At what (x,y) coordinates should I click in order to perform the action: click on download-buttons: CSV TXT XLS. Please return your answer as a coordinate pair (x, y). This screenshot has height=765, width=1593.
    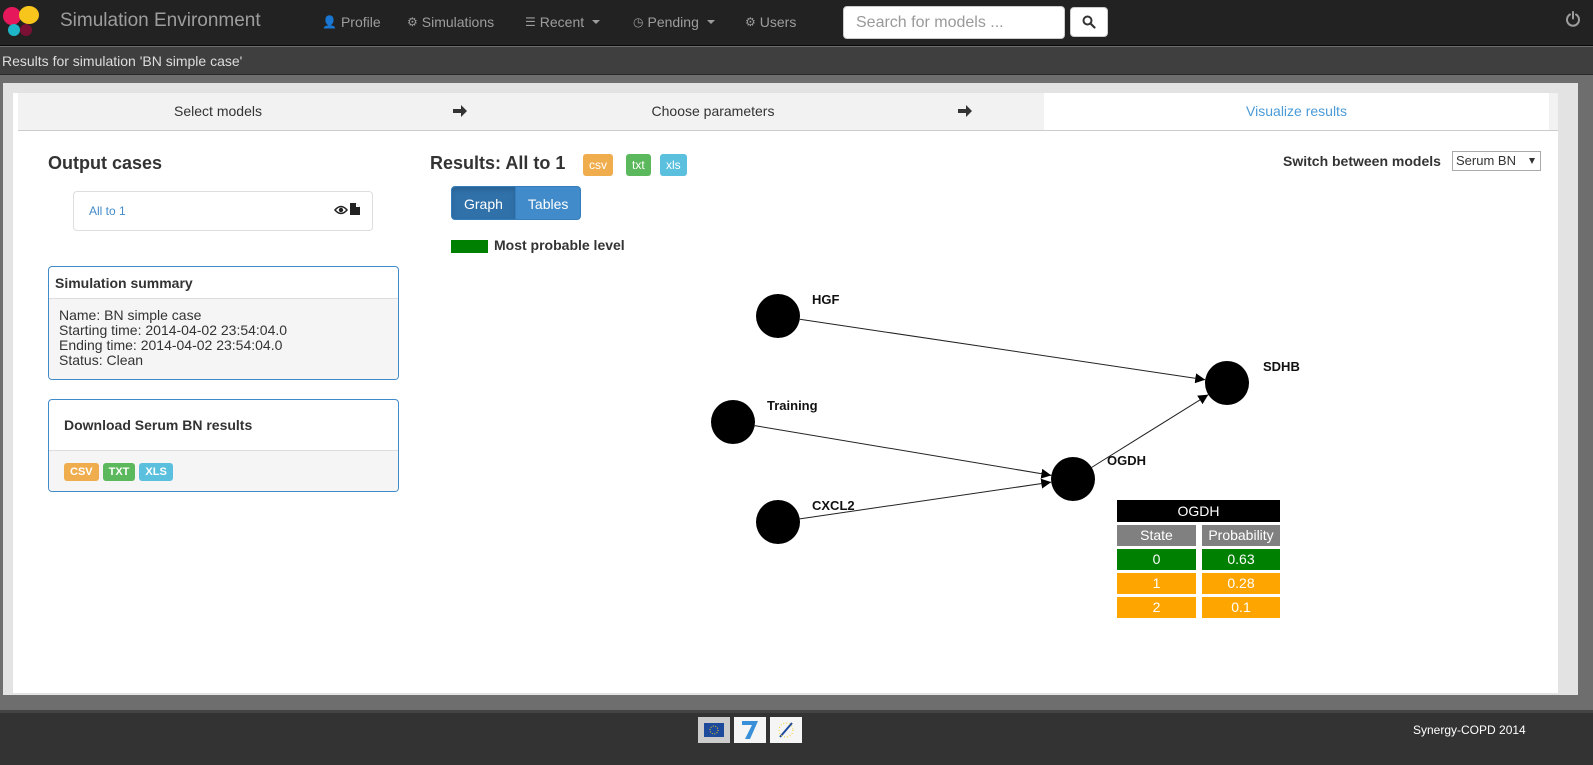
    Looking at the image, I should click on (223, 471).